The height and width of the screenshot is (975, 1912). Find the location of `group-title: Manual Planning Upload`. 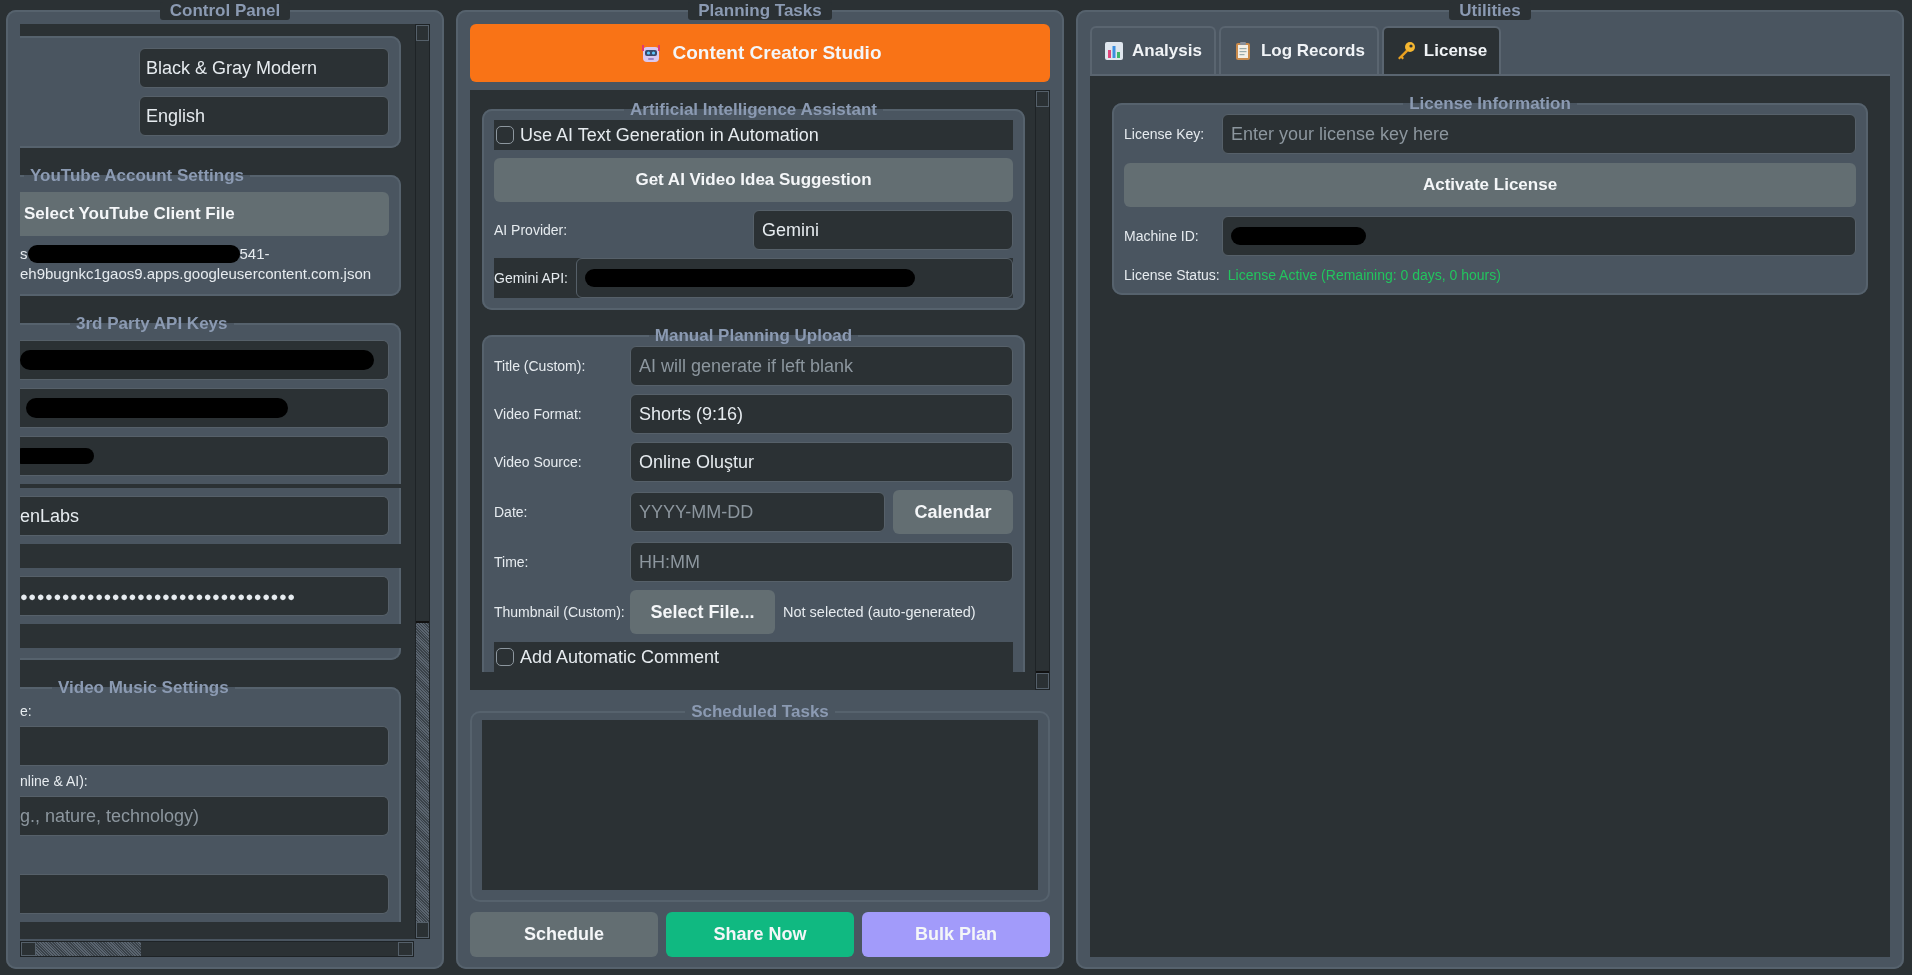

group-title: Manual Planning Upload is located at coordinates (753, 336).